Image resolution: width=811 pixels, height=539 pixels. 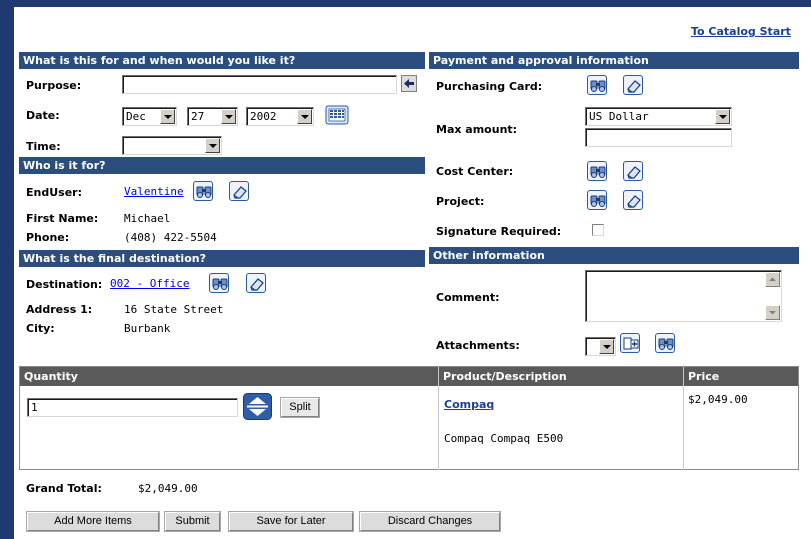 I want to click on discard-changes-button: Discard Changes, so click(x=430, y=521).